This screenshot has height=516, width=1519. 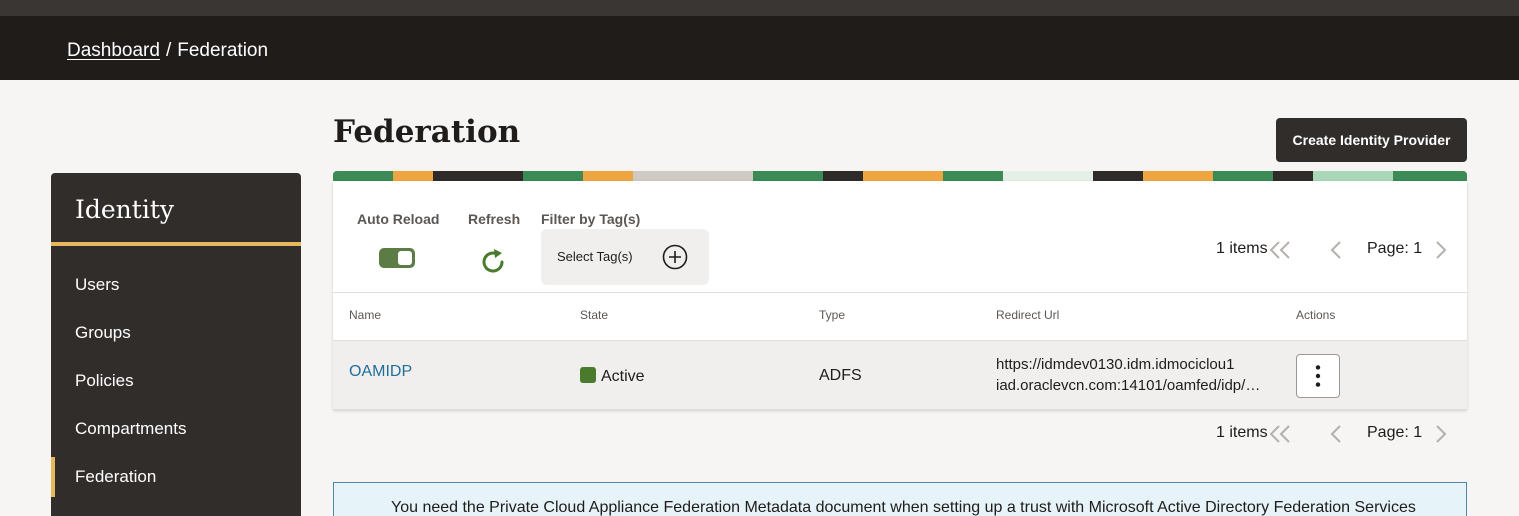 I want to click on state-active-indicator, so click(x=588, y=375).